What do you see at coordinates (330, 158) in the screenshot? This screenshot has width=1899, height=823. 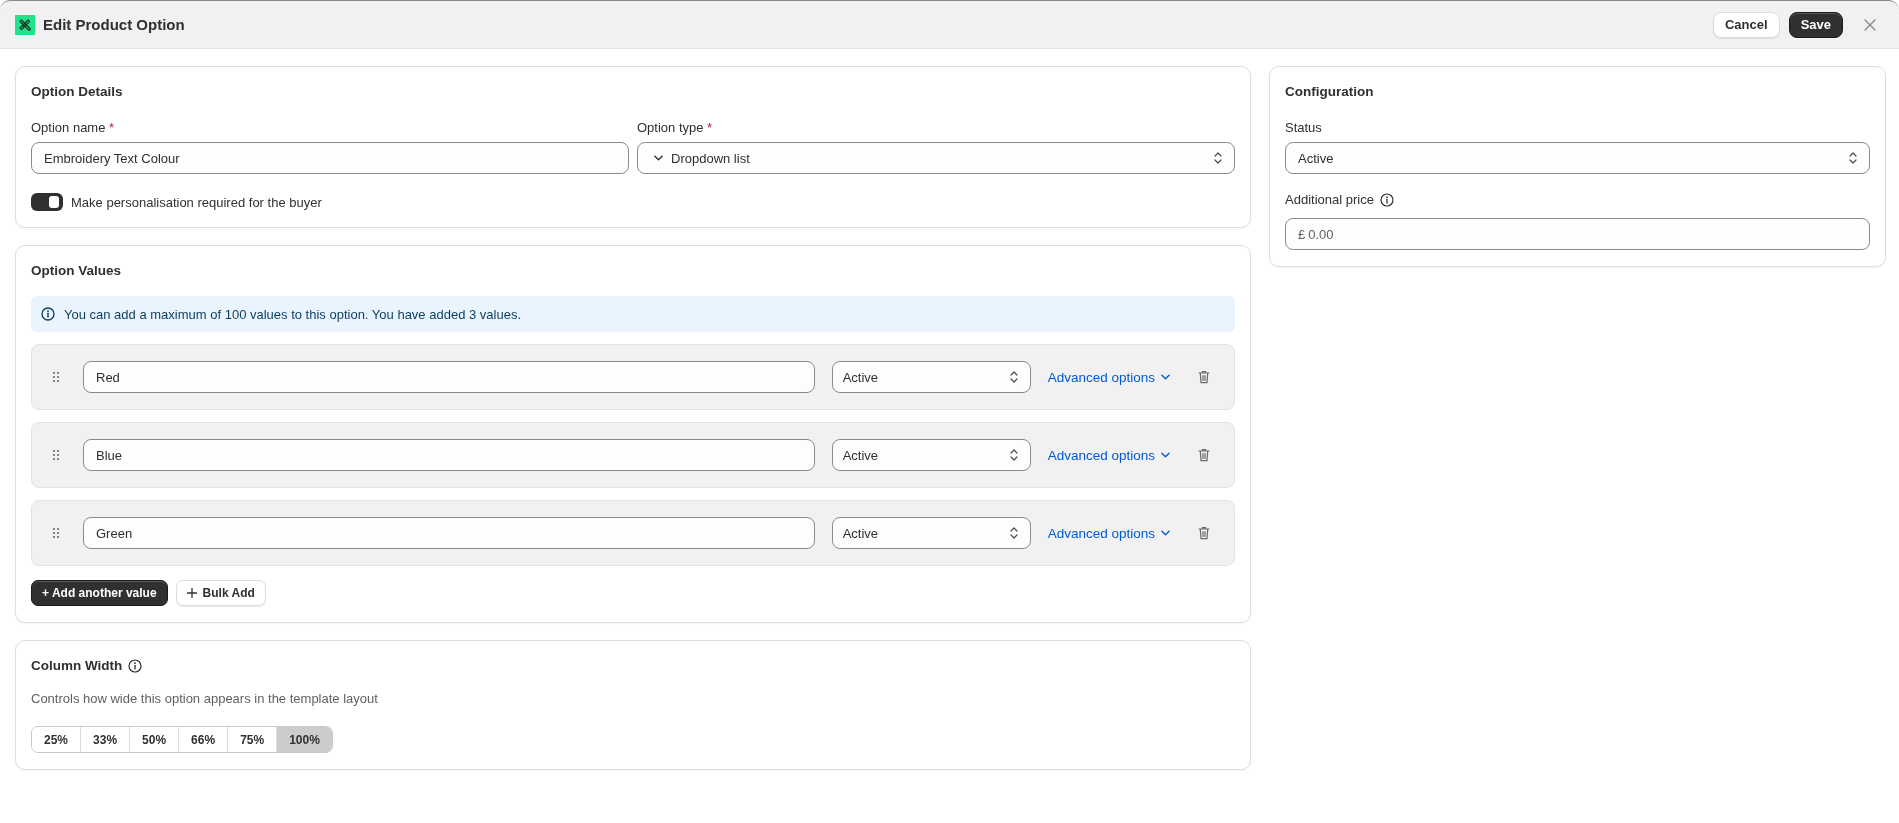 I see `option-name-field: Embroidery Text Colour` at bounding box center [330, 158].